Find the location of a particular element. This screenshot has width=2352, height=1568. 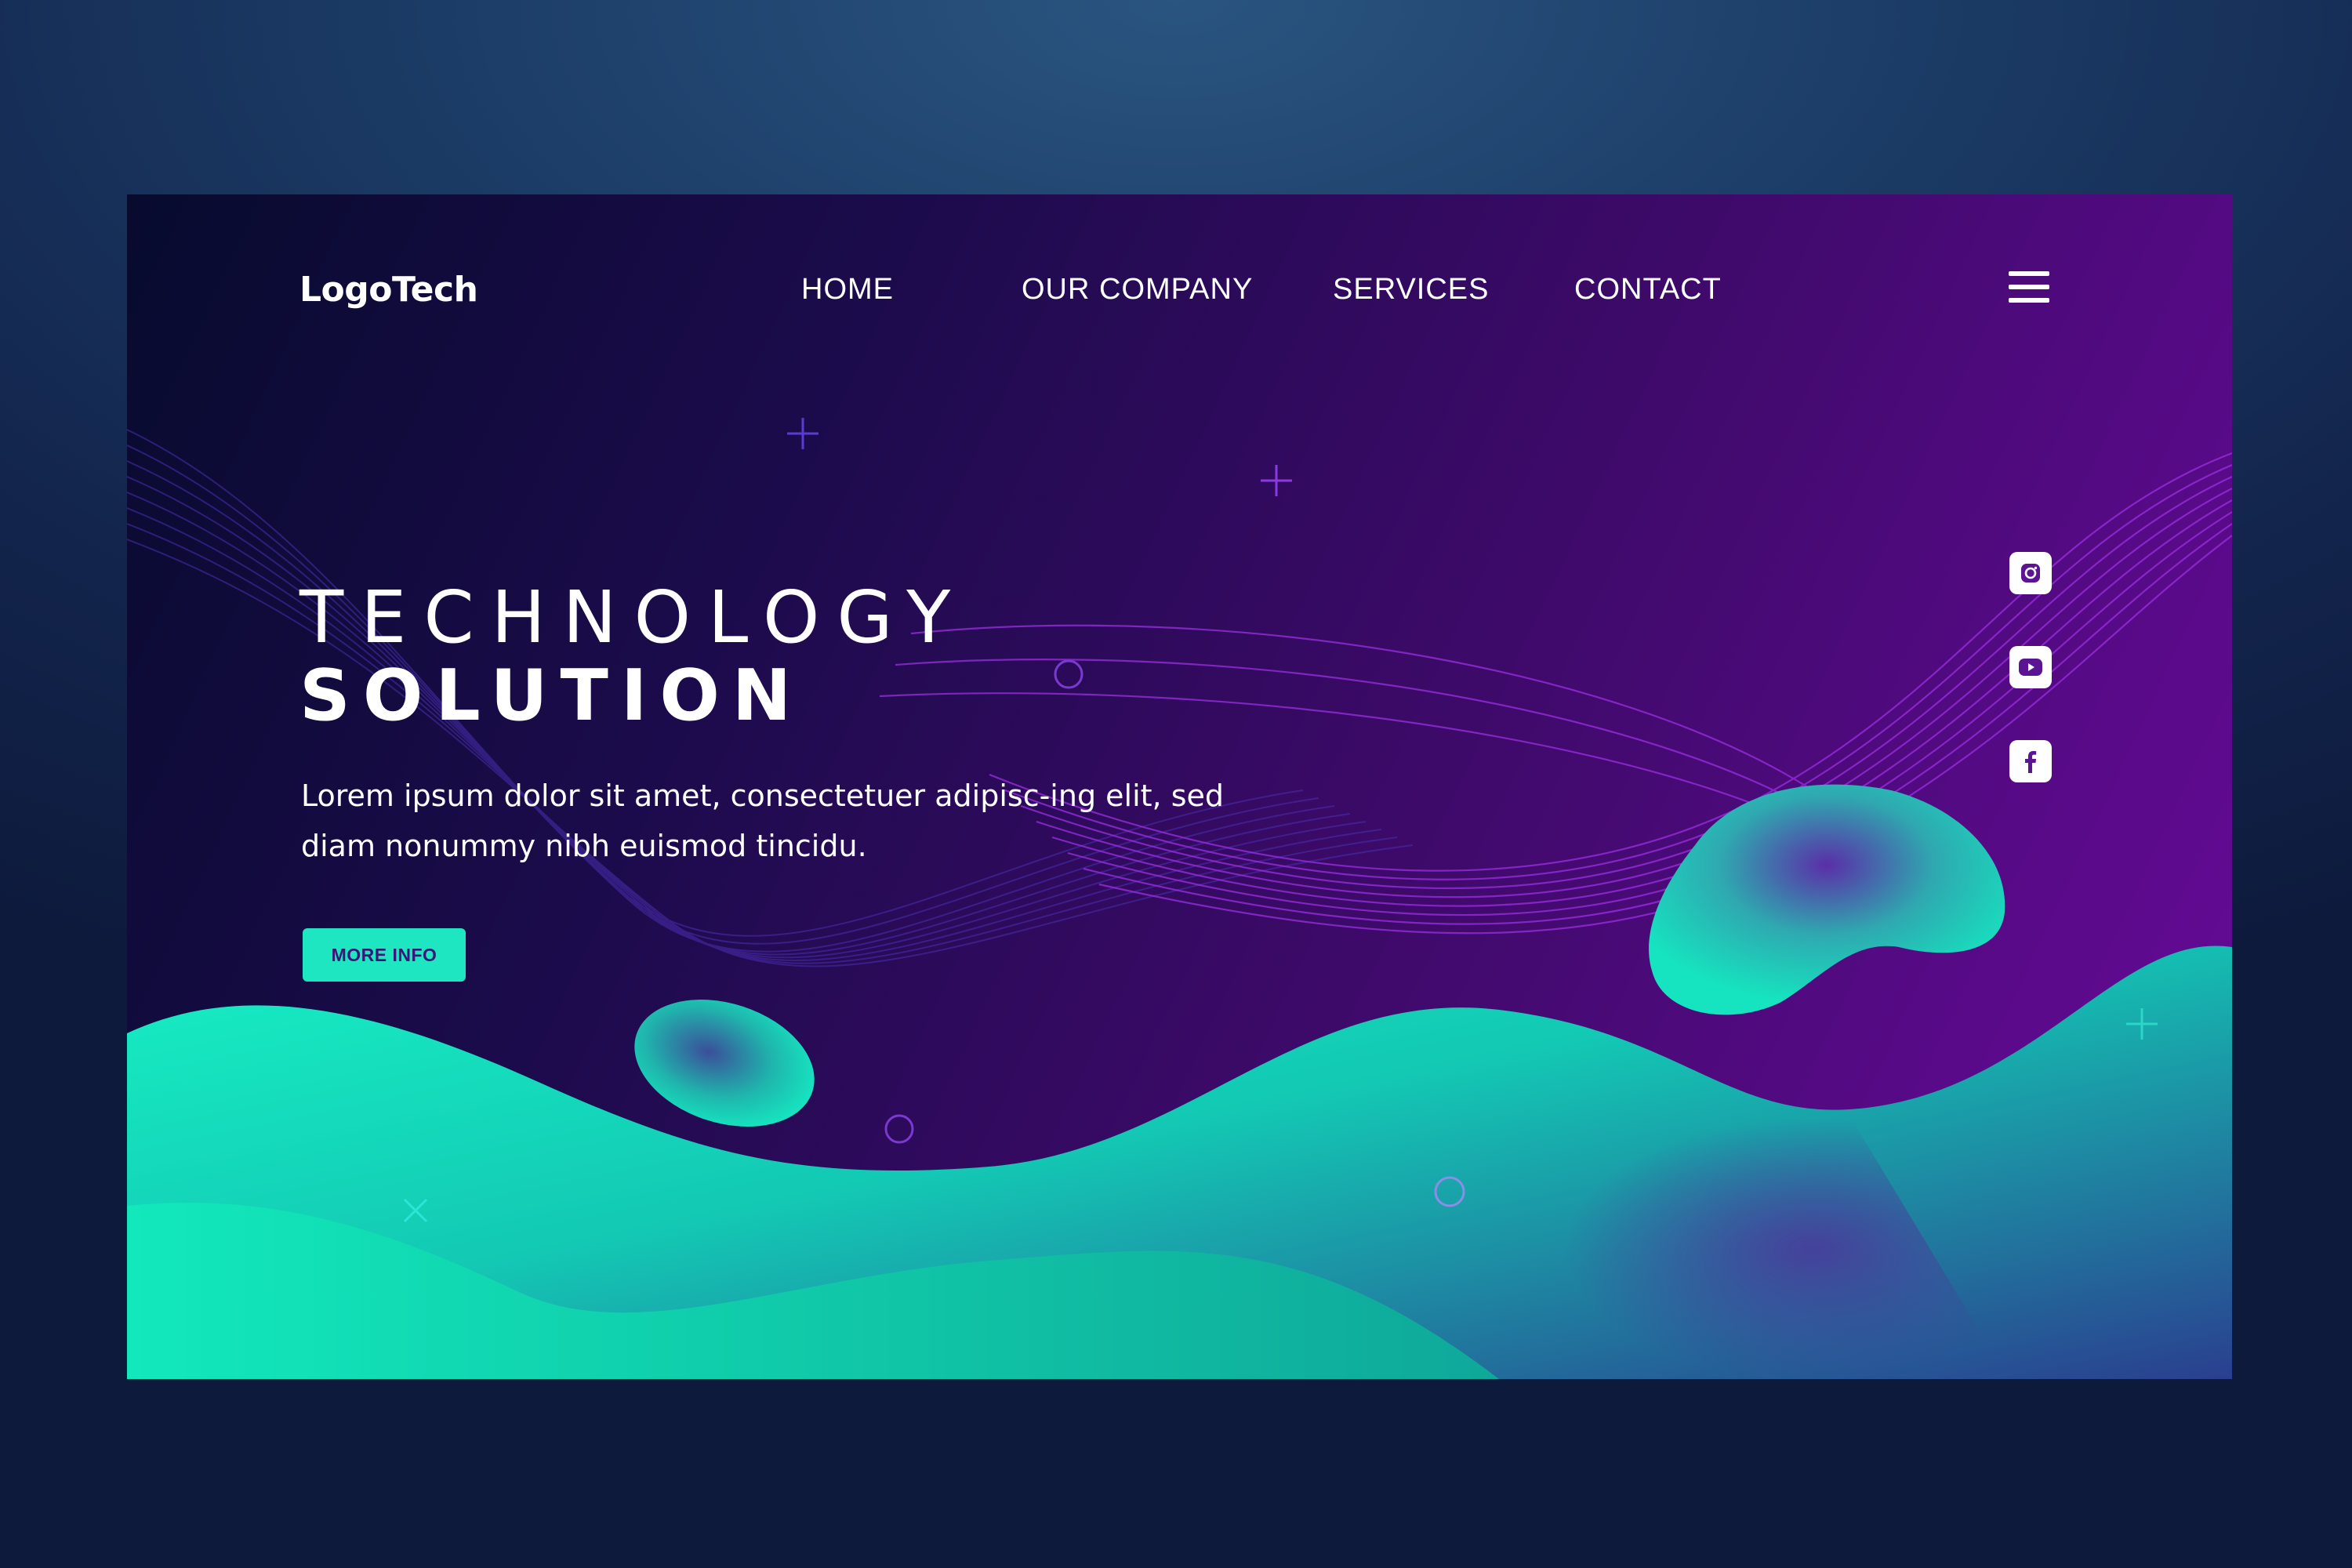

instagram-icon is located at coordinates (2031, 573).